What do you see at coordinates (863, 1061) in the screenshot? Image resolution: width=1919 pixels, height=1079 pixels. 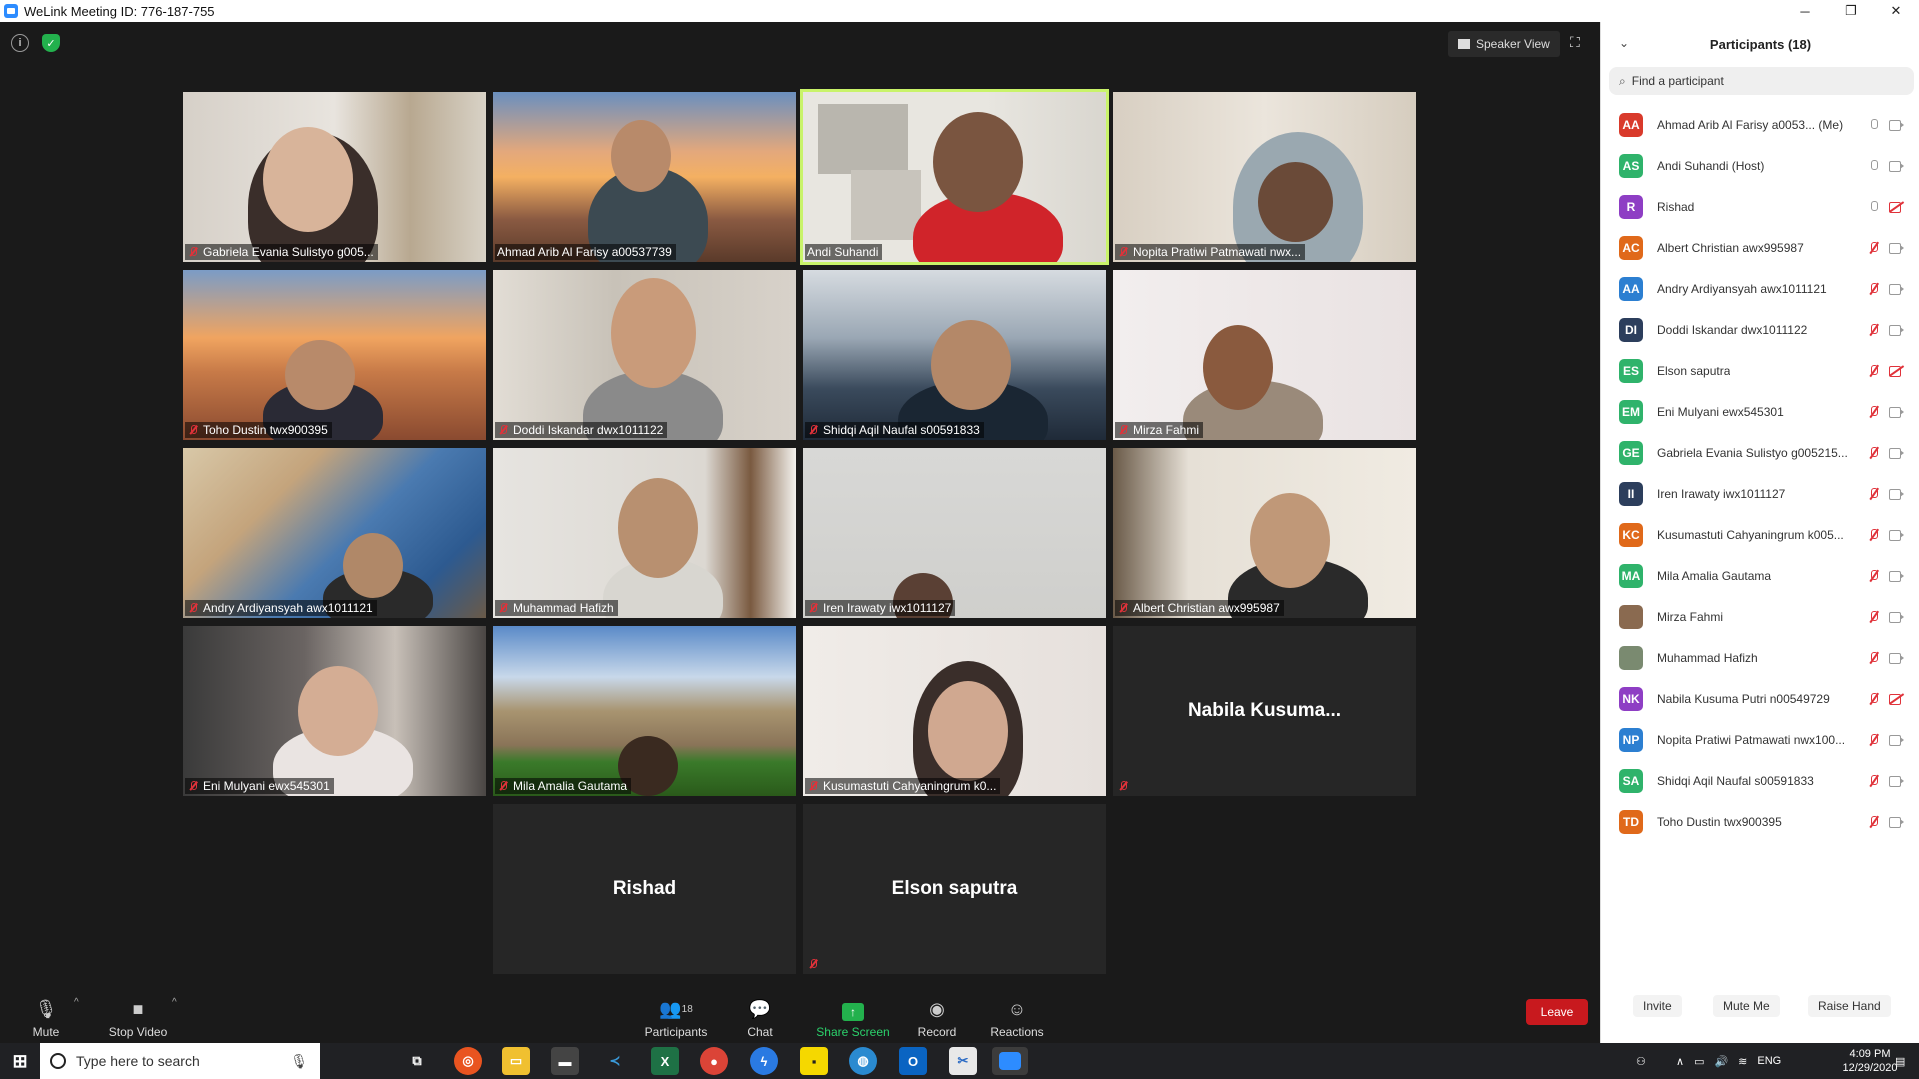 I see `browser-globe-icon: ◍` at bounding box center [863, 1061].